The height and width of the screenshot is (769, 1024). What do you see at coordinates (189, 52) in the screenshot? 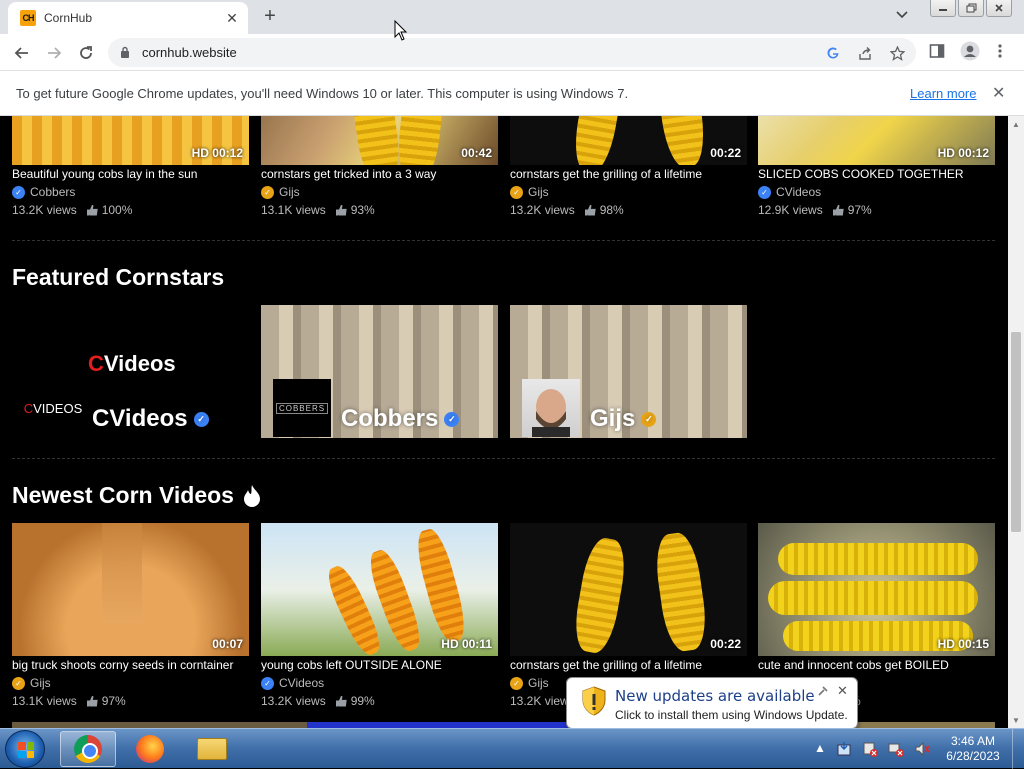
I see `url-text: cornhub.website` at bounding box center [189, 52].